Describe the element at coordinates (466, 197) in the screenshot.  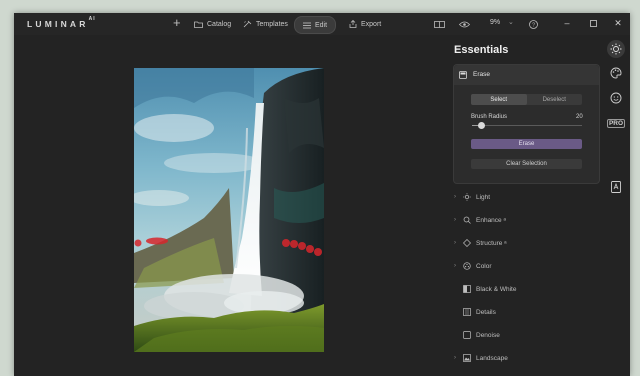
I see `sun-icon` at that location.